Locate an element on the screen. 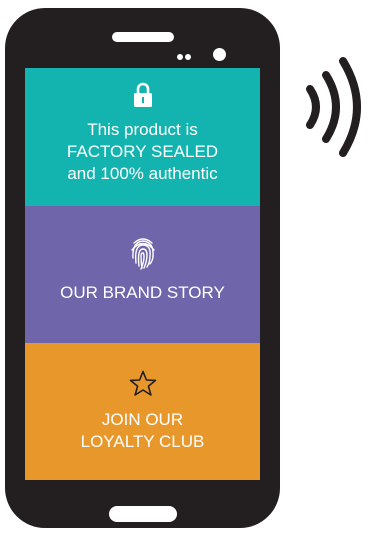  fingerprint-icon is located at coordinates (143, 254).